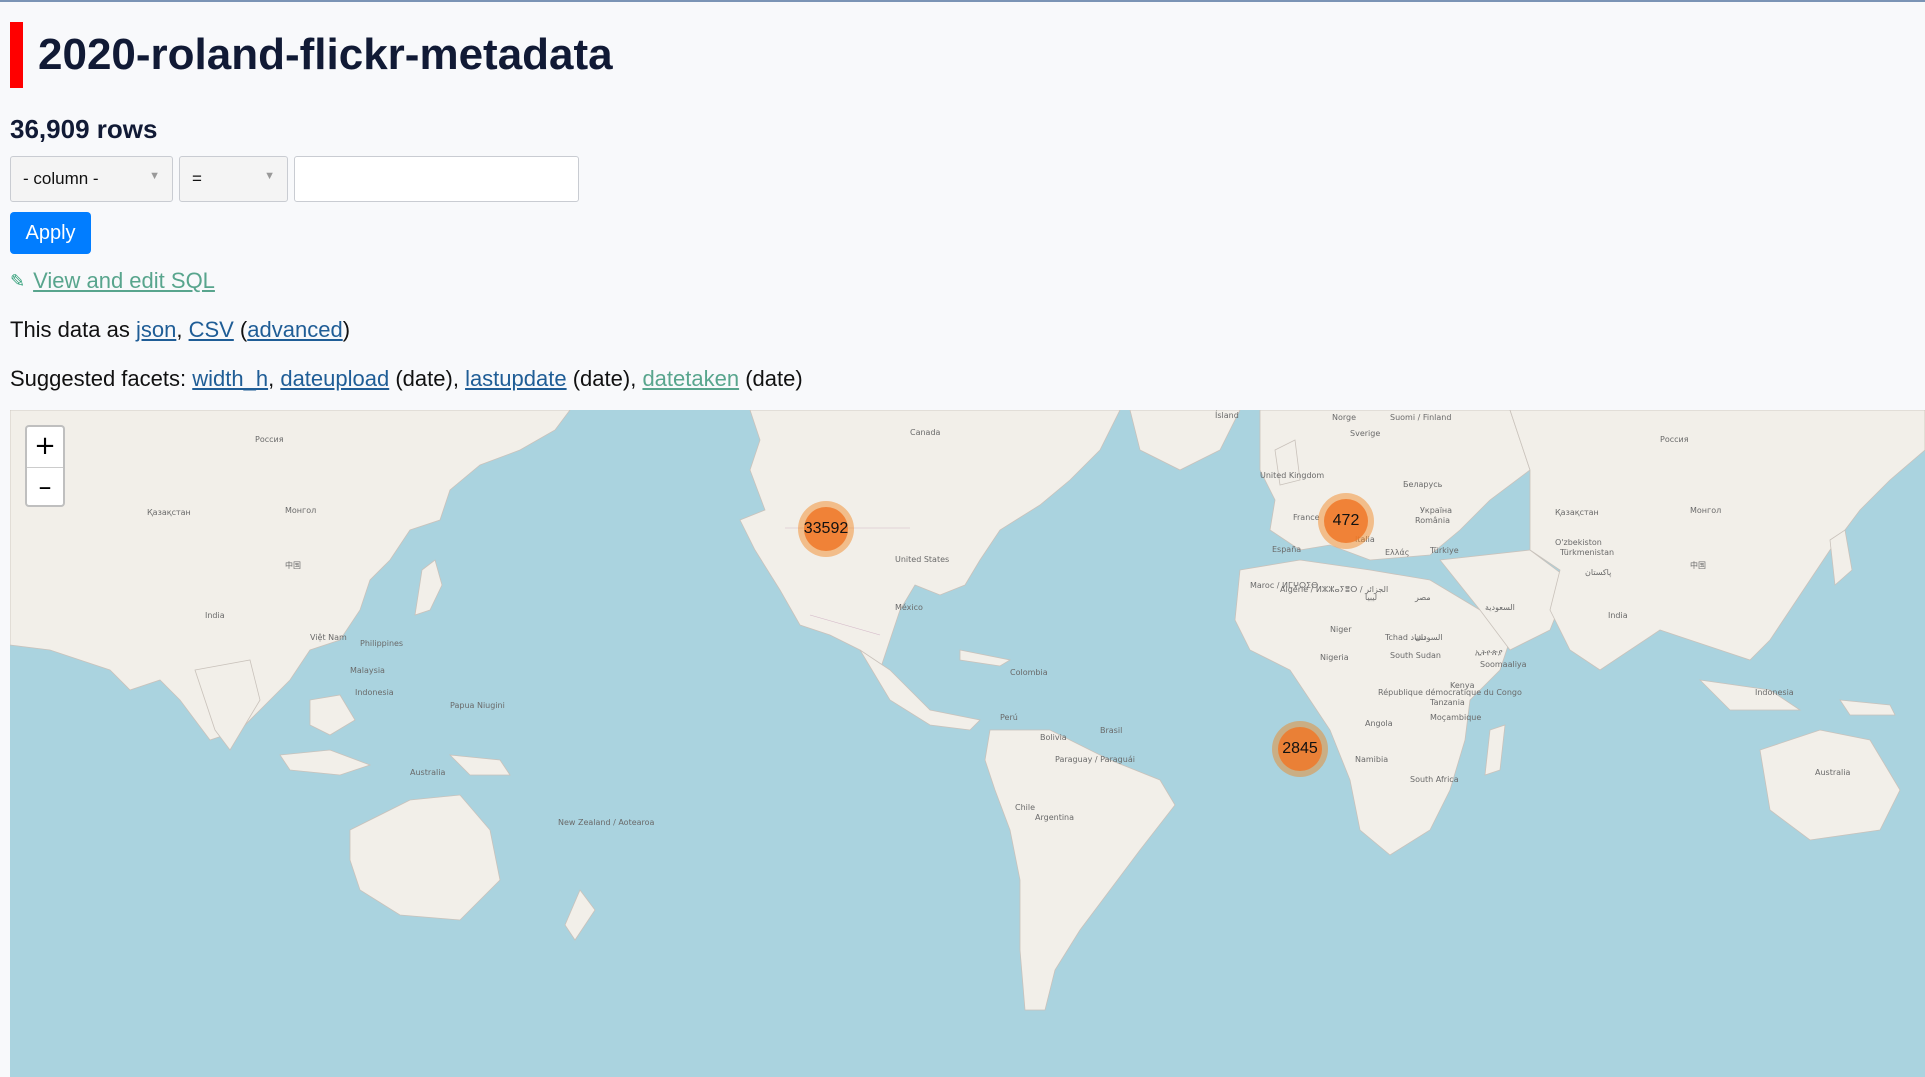  I want to click on map-label-paraguay: Paraguay / Paraguái, so click(1095, 759).